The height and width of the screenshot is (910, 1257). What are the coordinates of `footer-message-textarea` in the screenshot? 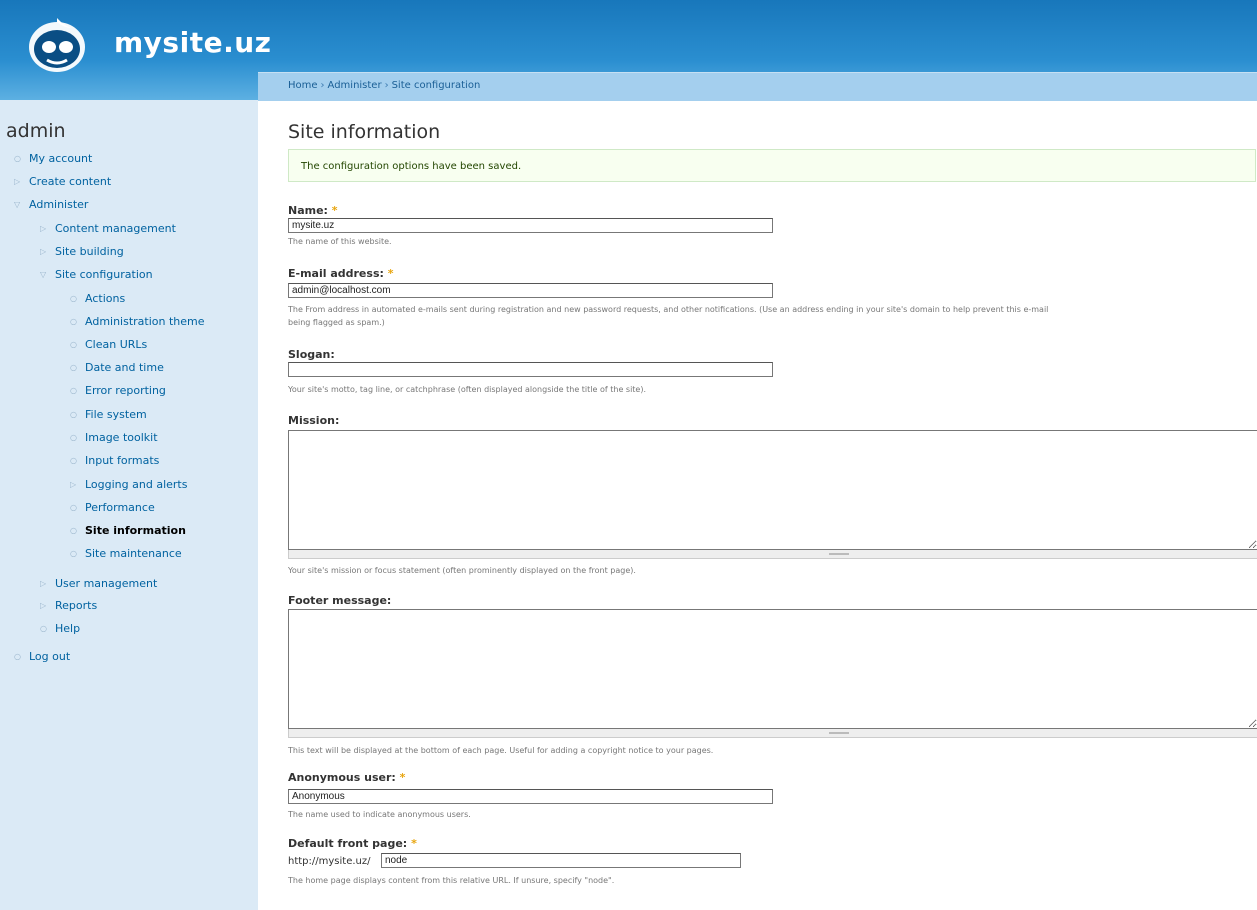 It's located at (772, 669).